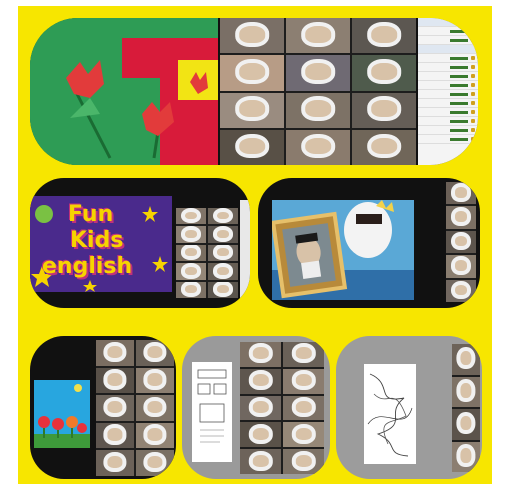 The image size is (506, 491). I want to click on animated-scene-illustration, so click(343, 250).